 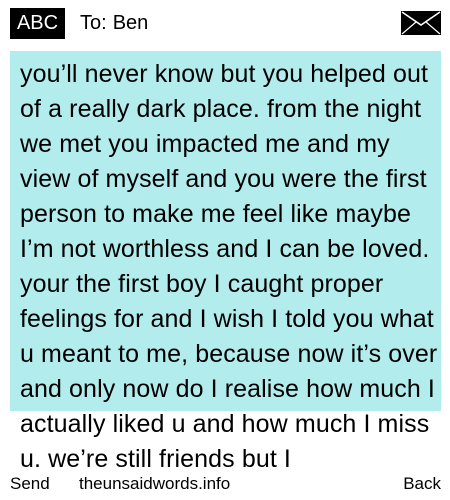 What do you see at coordinates (225, 23) in the screenshot?
I see `compose-header: ABC To: Ben` at bounding box center [225, 23].